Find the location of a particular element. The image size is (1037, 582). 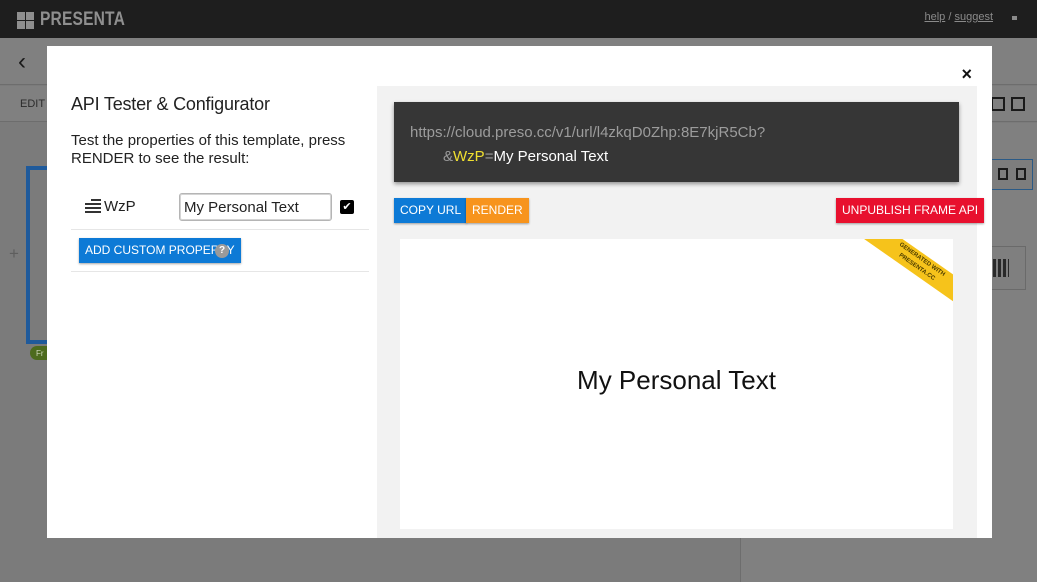

render-button: RENDER is located at coordinates (497, 210).